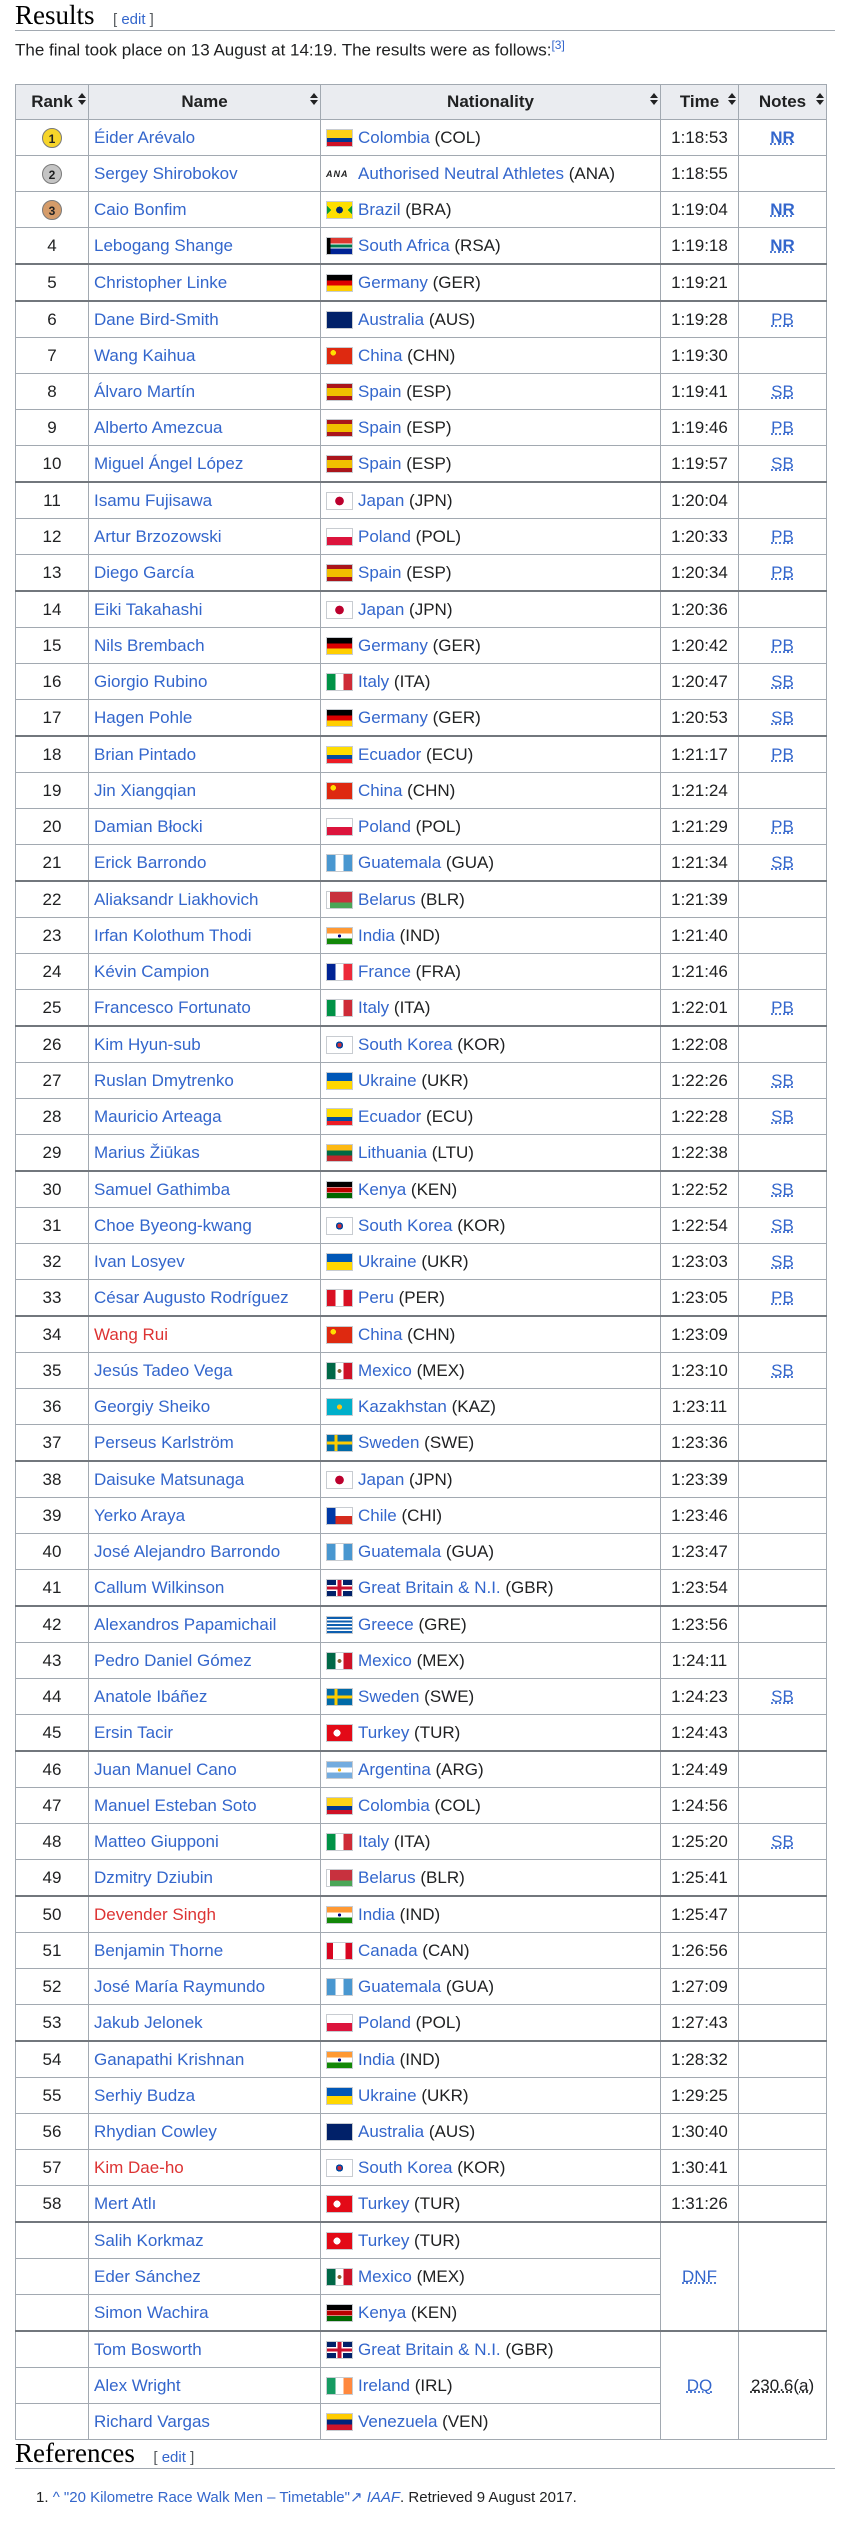 This screenshot has height=2525, width=847. I want to click on country-link: Argentina, so click(394, 1769).